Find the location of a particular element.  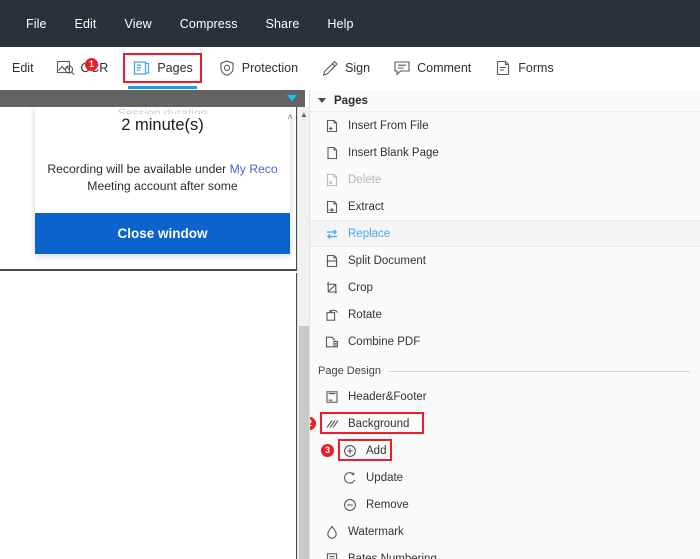

forms-icon is located at coordinates (503, 68).